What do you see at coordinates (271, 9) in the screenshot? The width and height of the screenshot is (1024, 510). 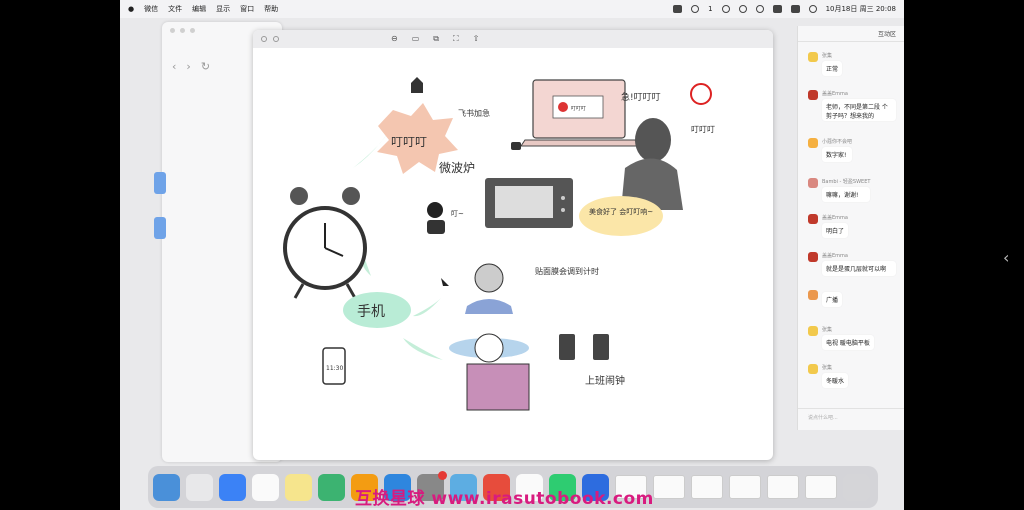 I see `menu-help: 帮助` at bounding box center [271, 9].